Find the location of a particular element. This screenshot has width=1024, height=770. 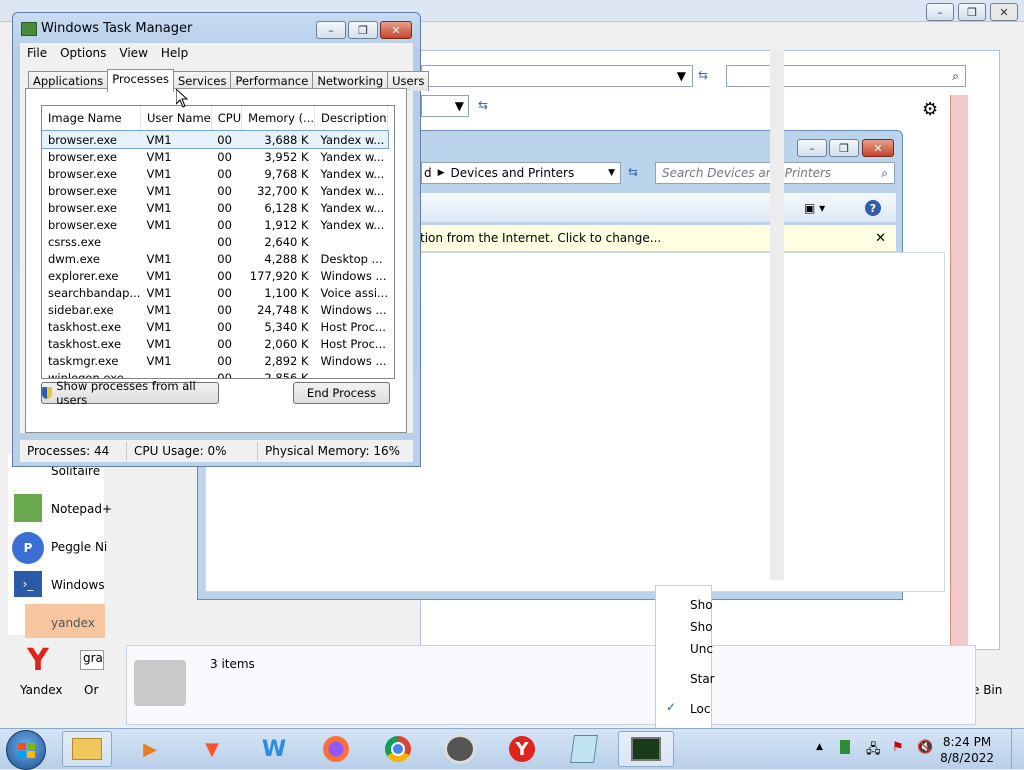

explorer-taskbar-icon is located at coordinates (87, 749).